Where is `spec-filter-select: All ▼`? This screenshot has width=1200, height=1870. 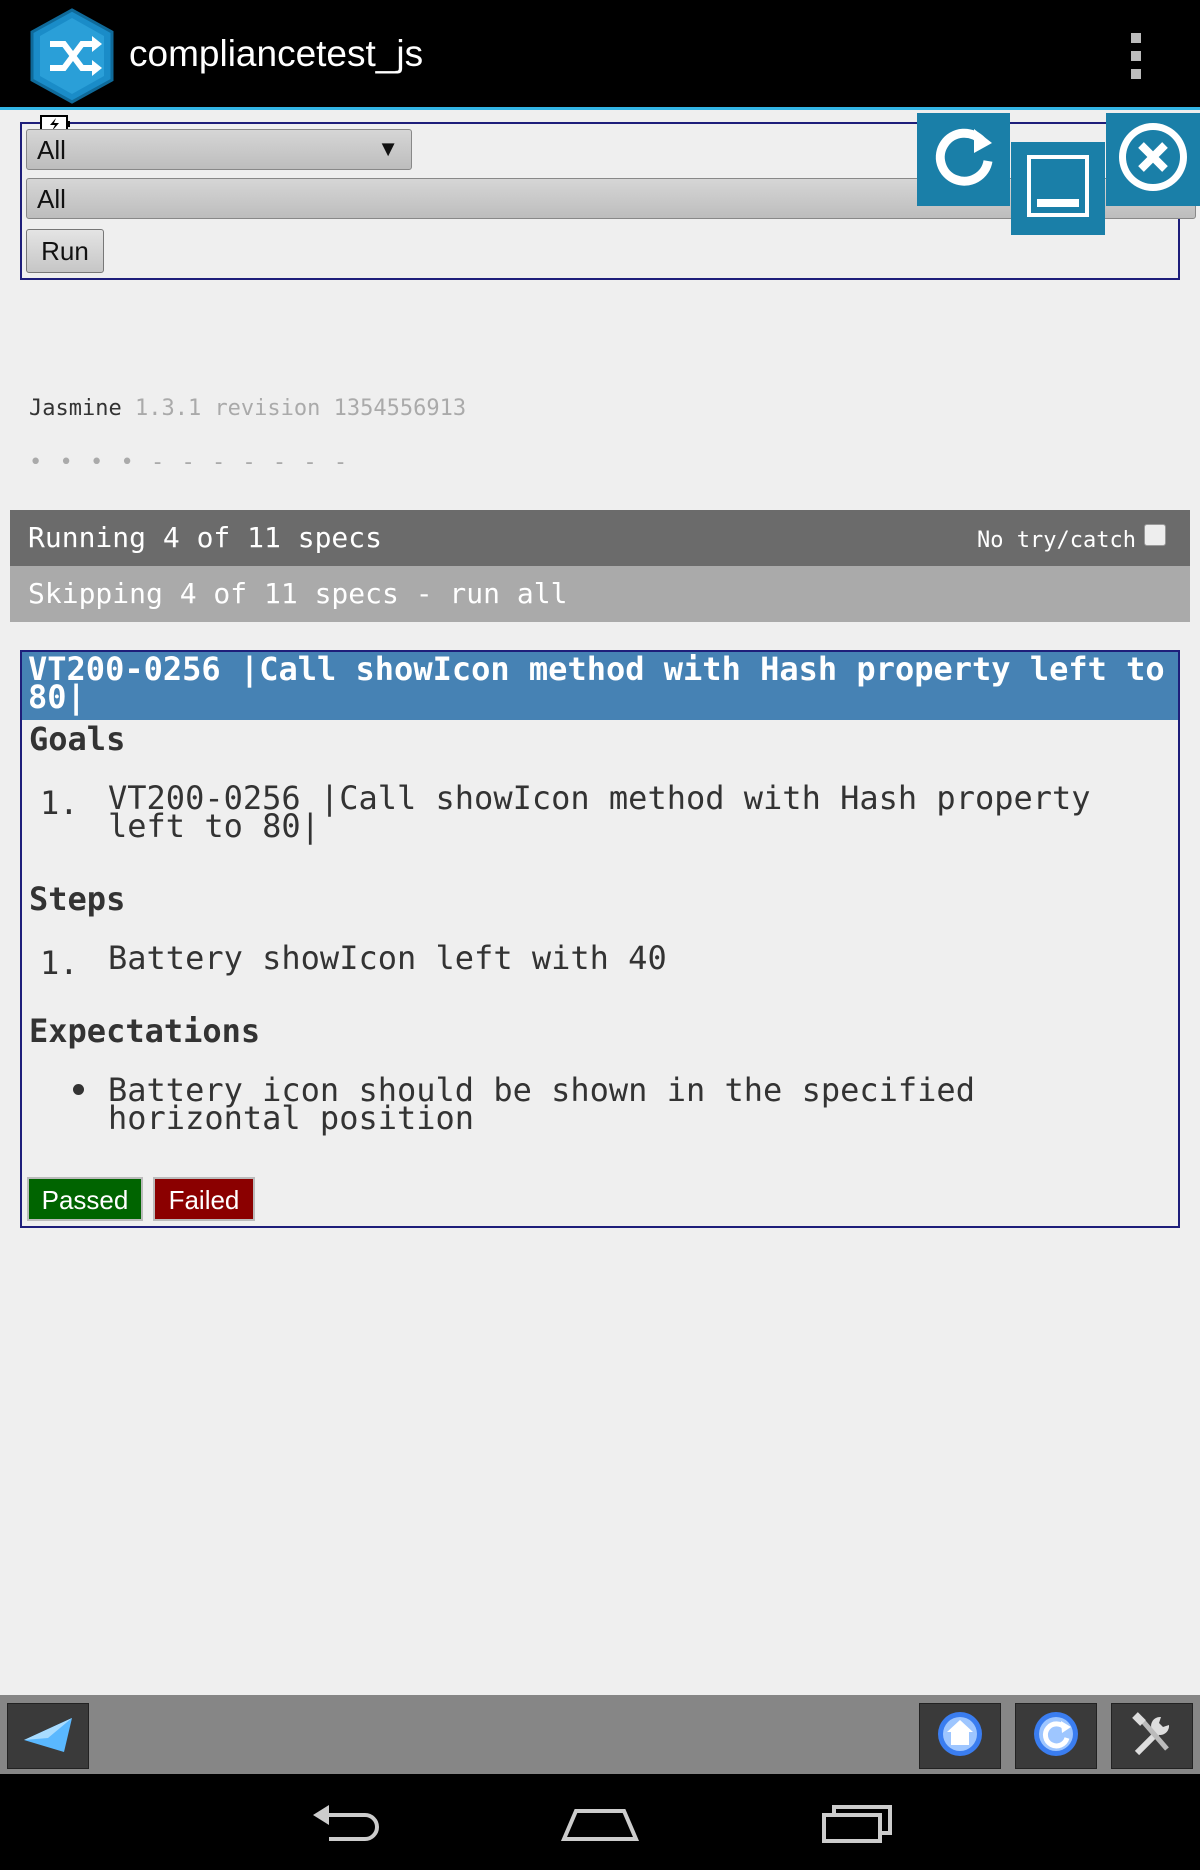 spec-filter-select: All ▼ is located at coordinates (219, 149).